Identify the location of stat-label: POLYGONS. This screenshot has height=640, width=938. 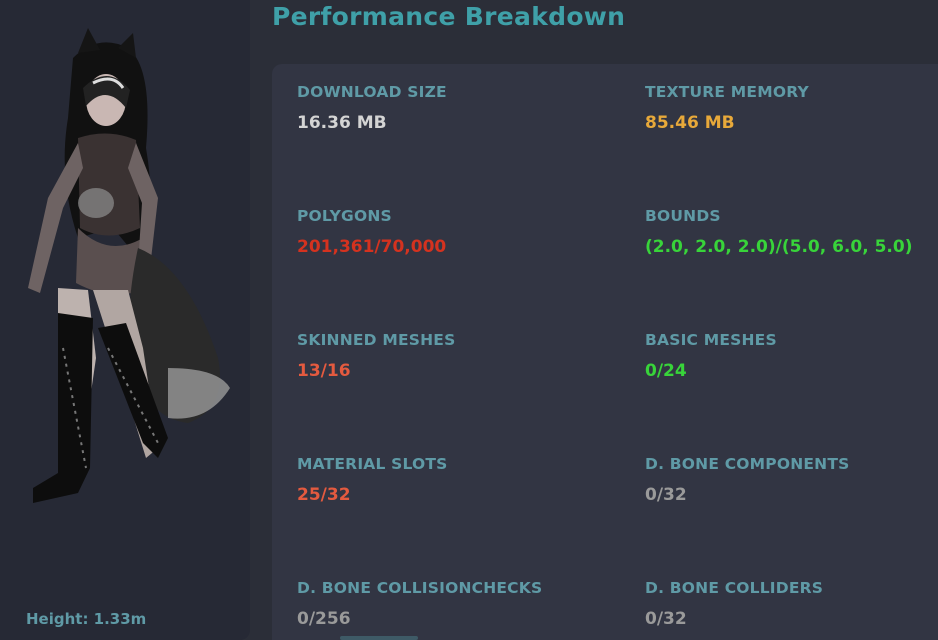
(344, 216).